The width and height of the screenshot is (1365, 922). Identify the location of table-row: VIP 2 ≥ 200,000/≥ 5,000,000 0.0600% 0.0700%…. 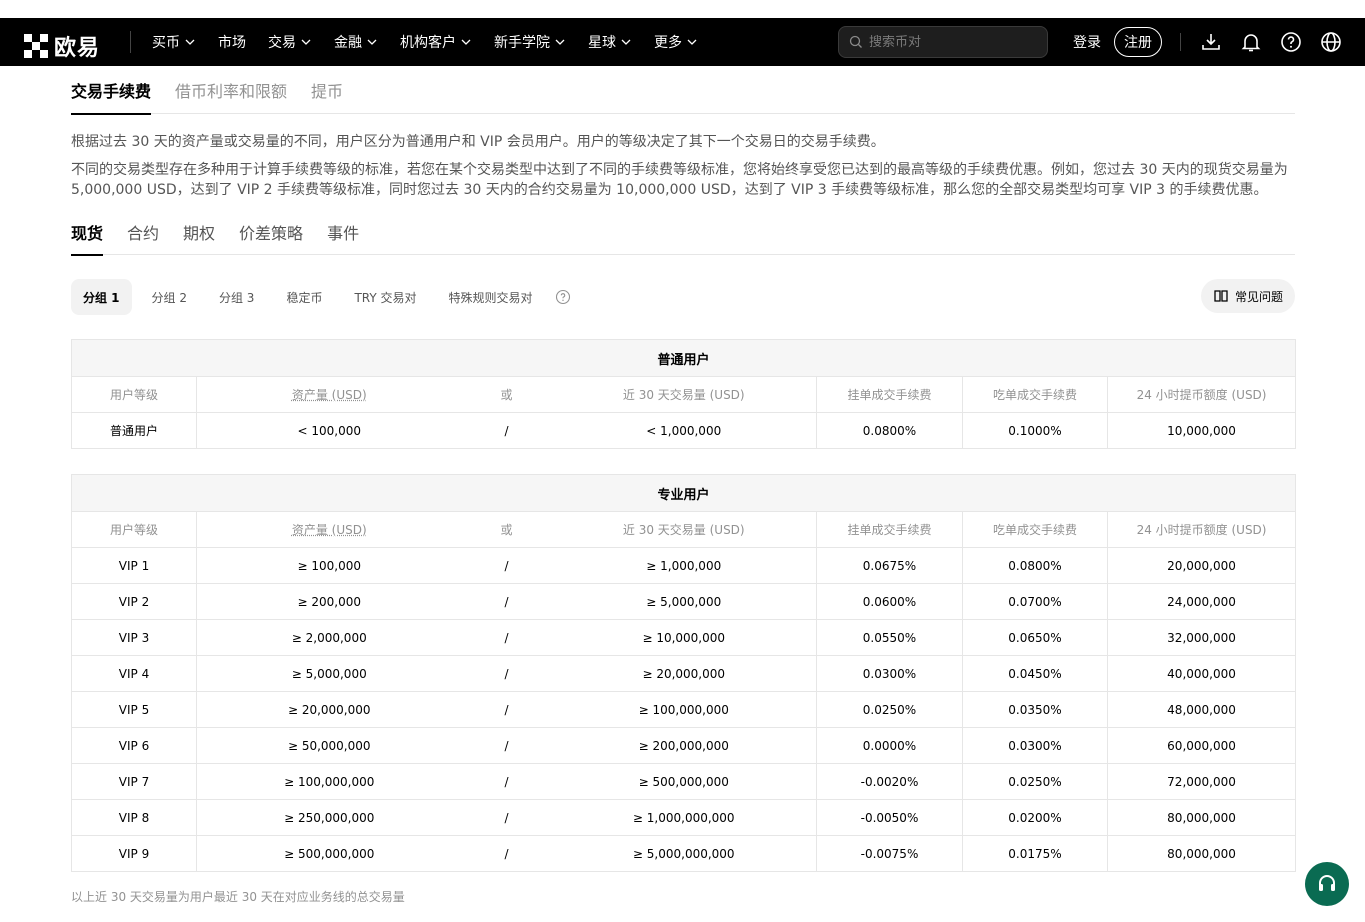
(684, 601).